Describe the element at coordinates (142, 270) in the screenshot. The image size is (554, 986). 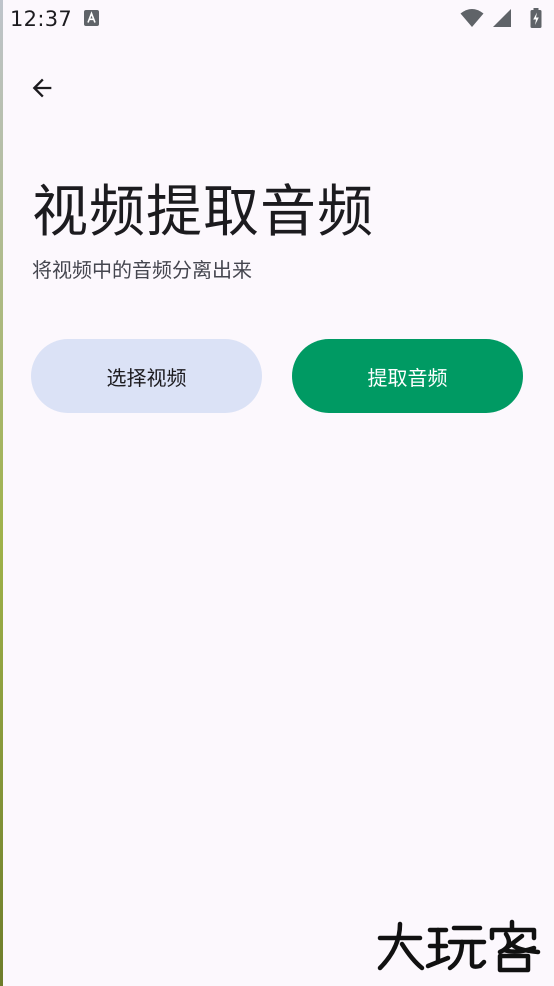
I see `page-subtitle: 将视频中的音频分离出来` at that location.